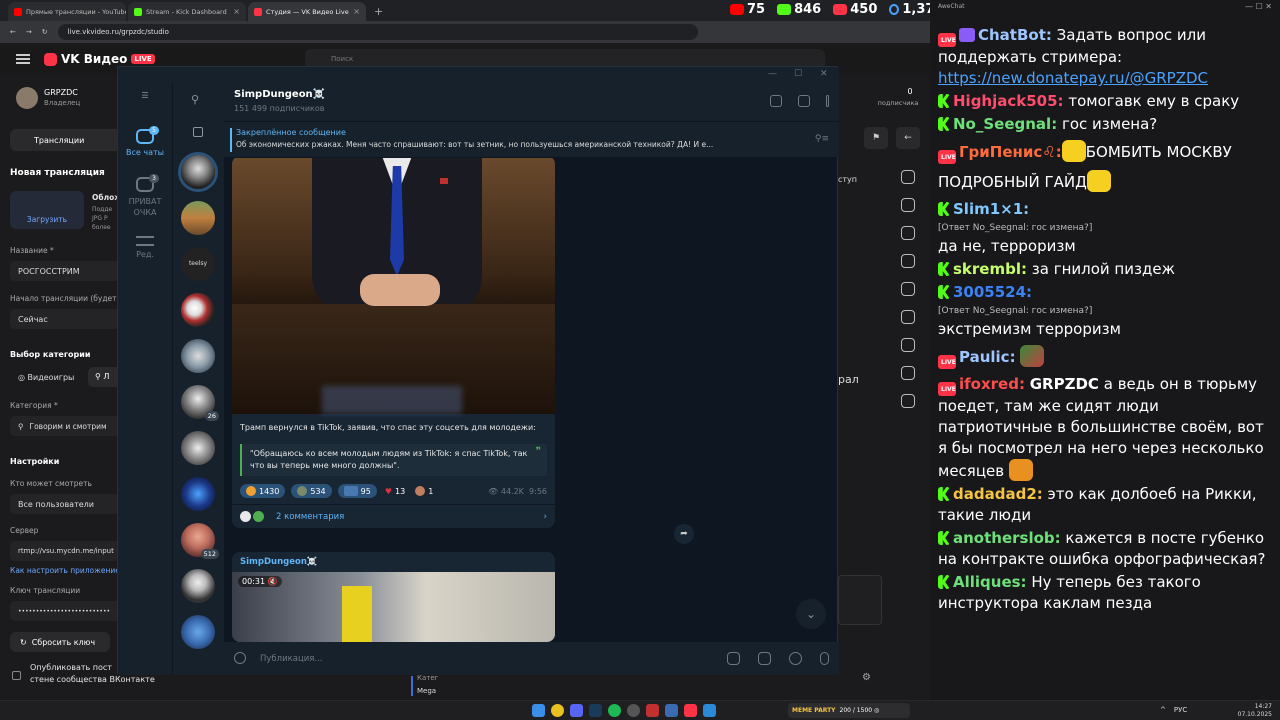 The width and height of the screenshot is (1280, 720). I want to click on forward-button: ➦, so click(684, 534).